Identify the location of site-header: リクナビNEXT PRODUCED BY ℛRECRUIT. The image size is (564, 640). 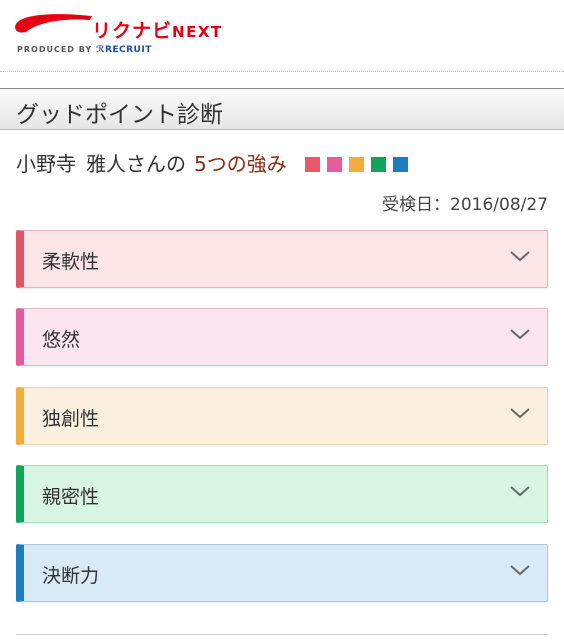
(282, 36).